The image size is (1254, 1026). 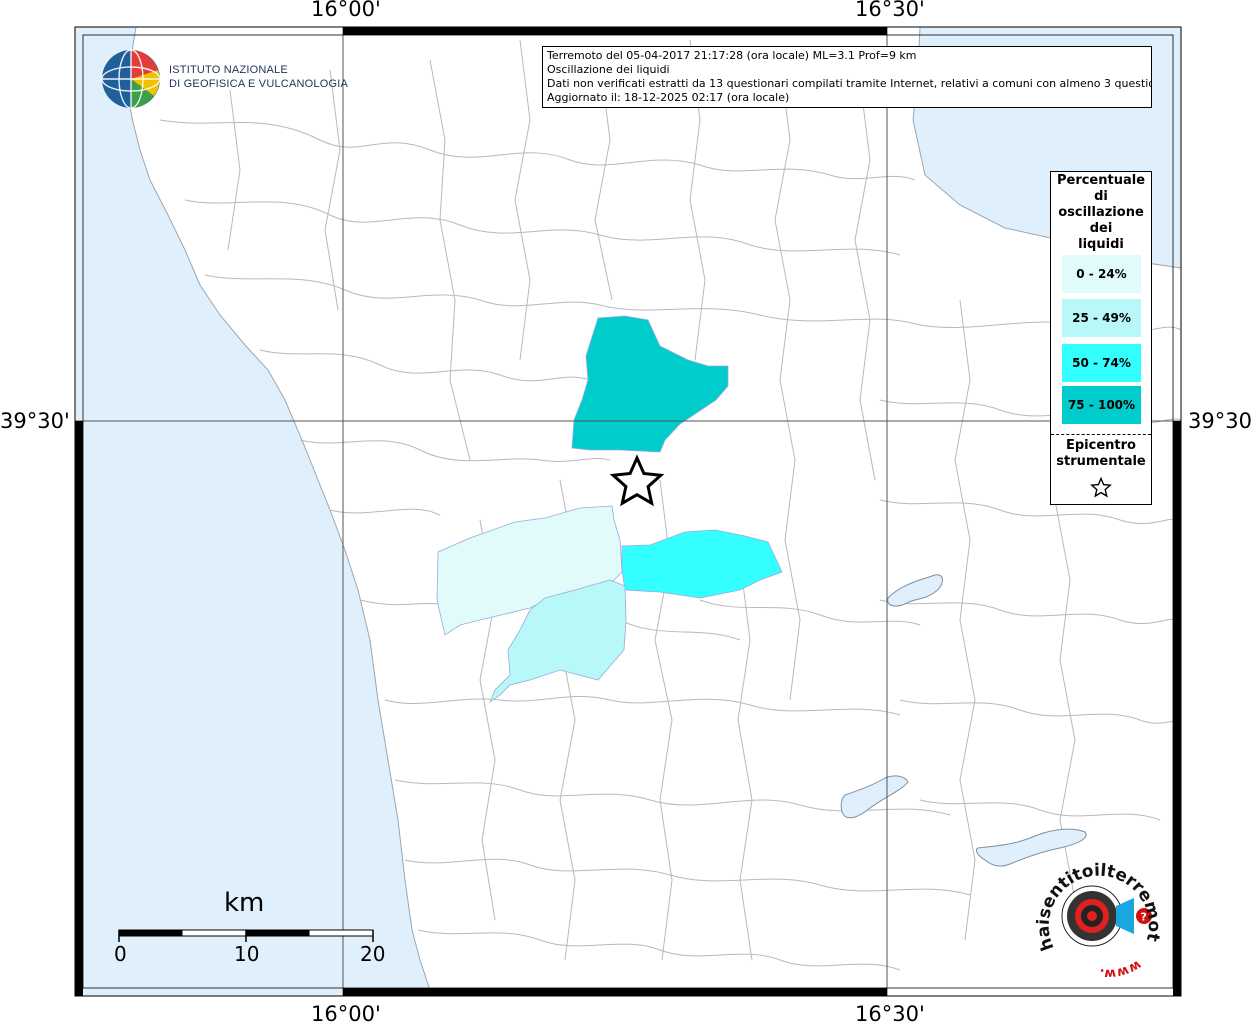 What do you see at coordinates (35, 421) in the screenshot?
I see `lat-label-left: 39°30'` at bounding box center [35, 421].